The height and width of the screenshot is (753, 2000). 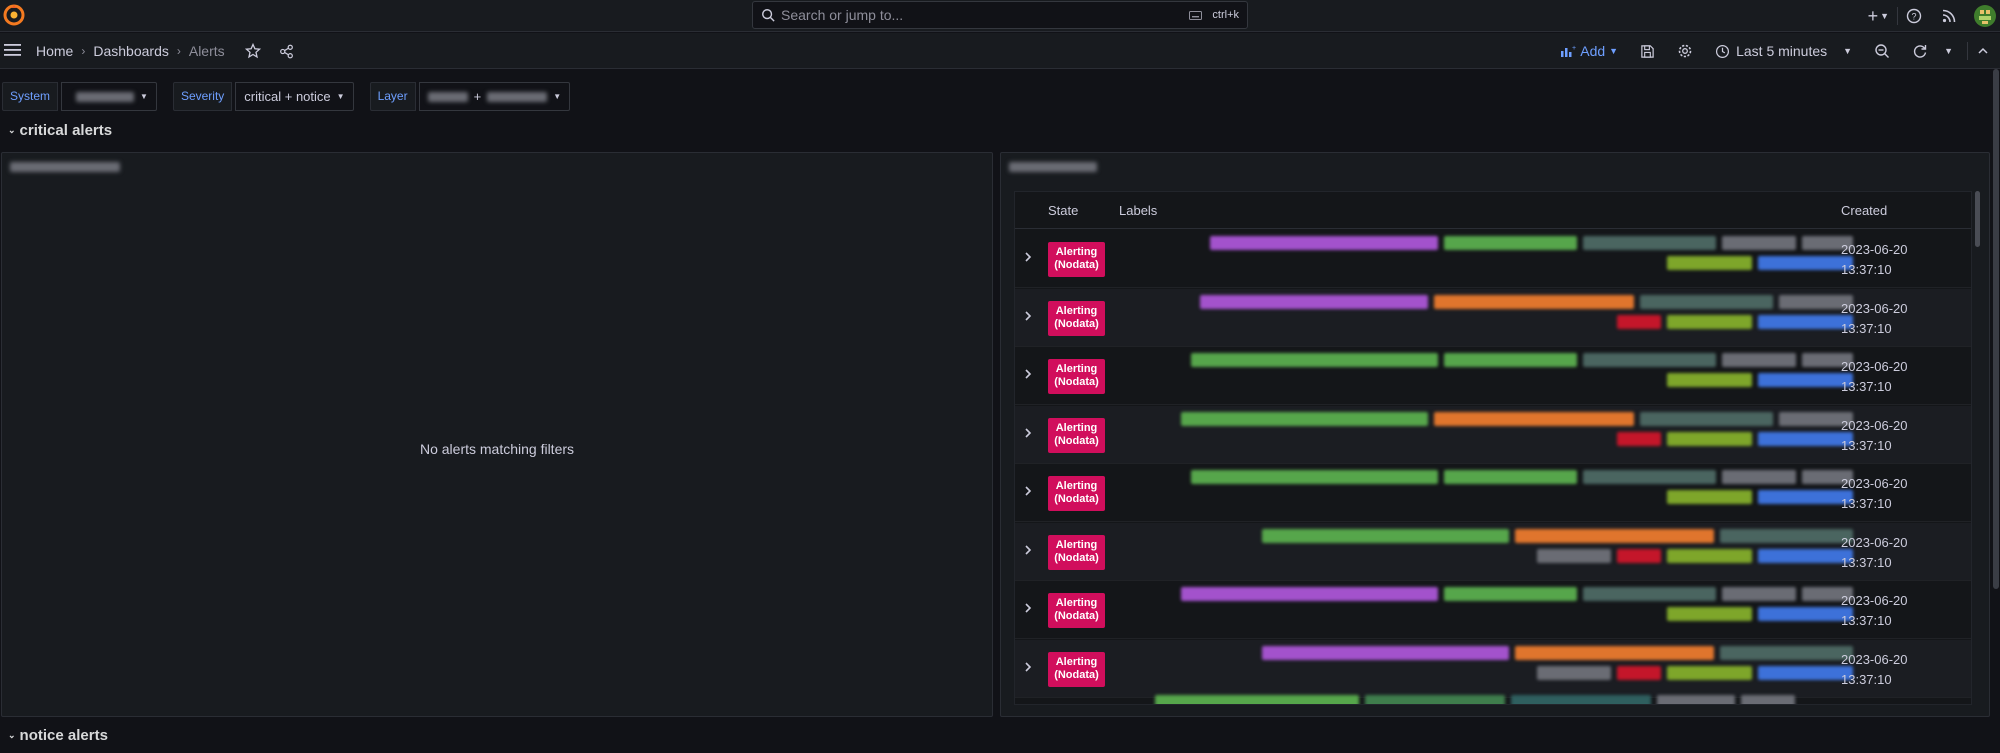 What do you see at coordinates (1914, 16) in the screenshot?
I see `help-button: ?` at bounding box center [1914, 16].